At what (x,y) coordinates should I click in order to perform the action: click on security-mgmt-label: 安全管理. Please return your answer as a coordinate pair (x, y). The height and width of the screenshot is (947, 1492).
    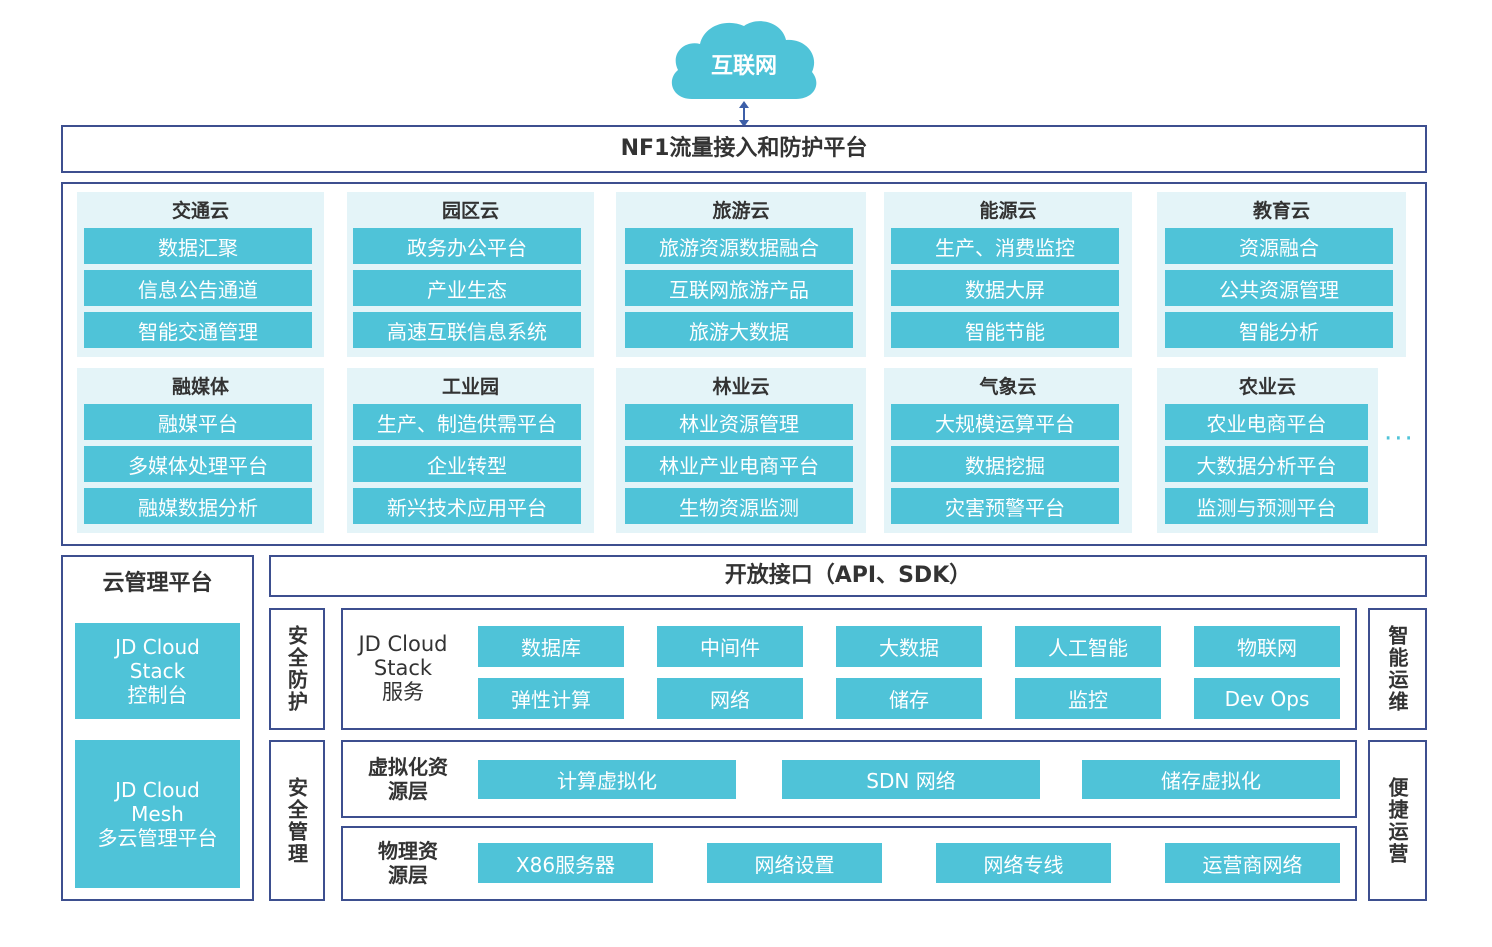
    Looking at the image, I should click on (296, 820).